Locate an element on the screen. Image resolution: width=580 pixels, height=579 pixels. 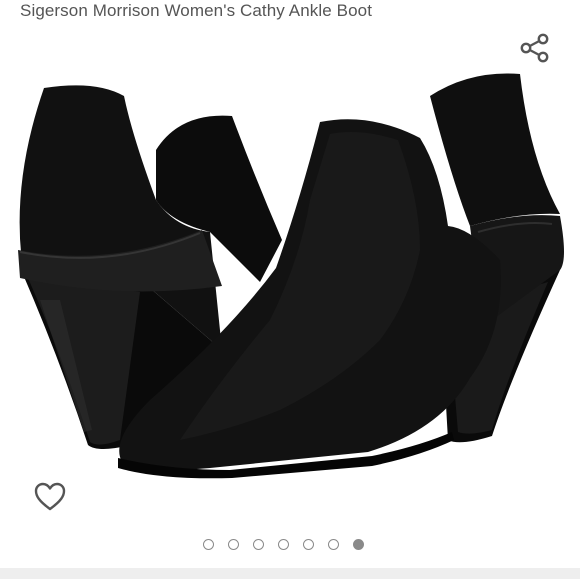
wishlist-button is located at coordinates (50, 497).